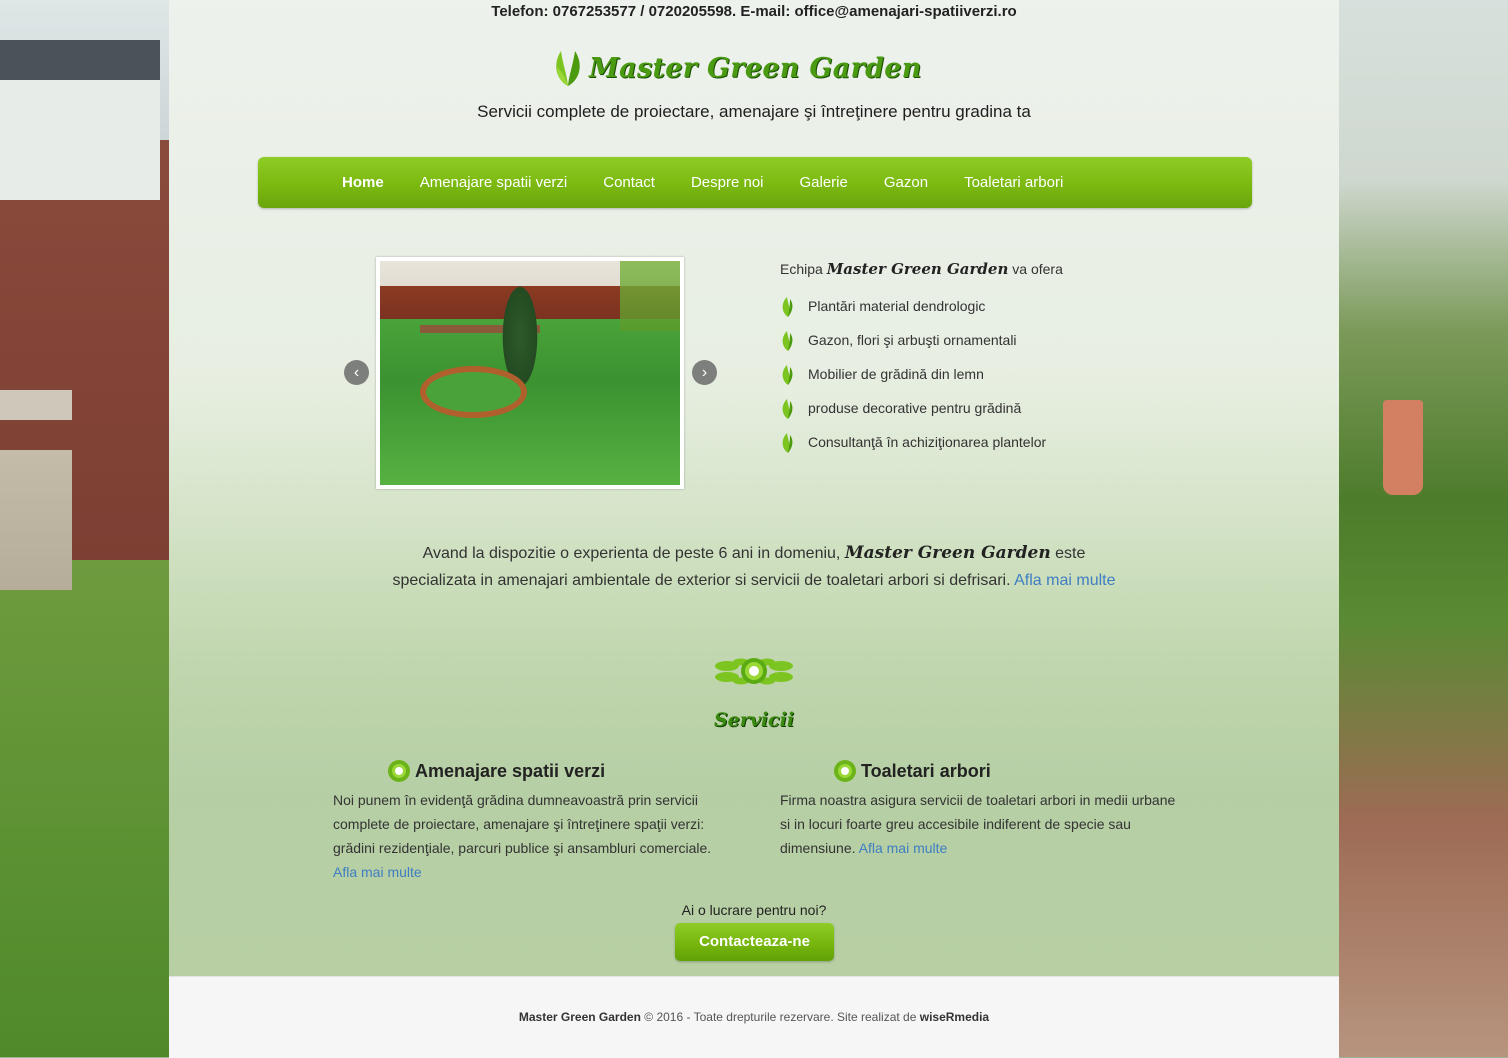  Describe the element at coordinates (754, 910) in the screenshot. I see `cta-question: Ai o lucrare pentru noi?` at that location.